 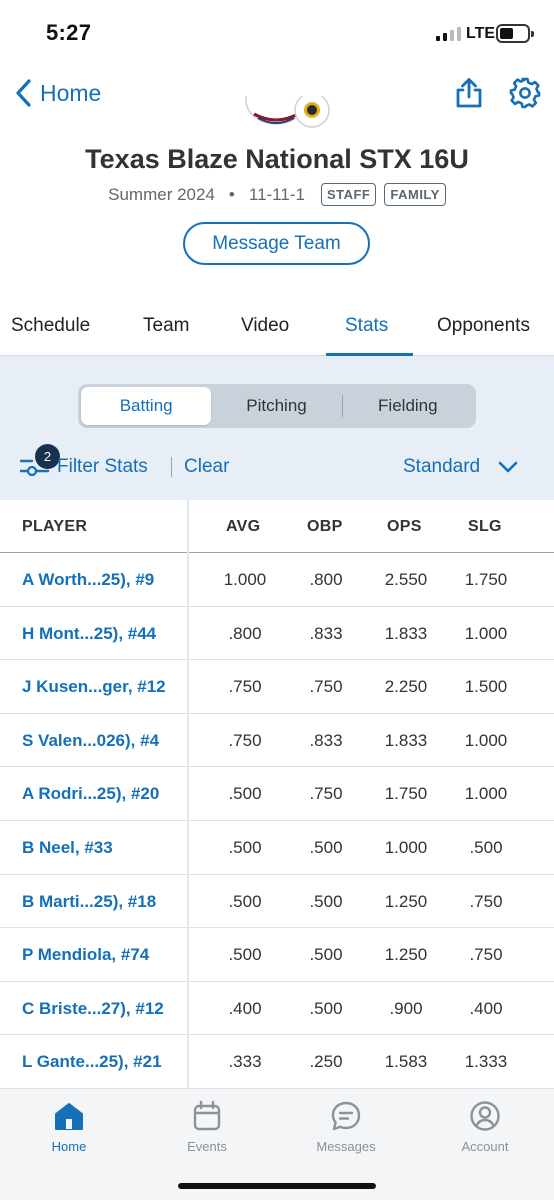 What do you see at coordinates (406, 740) in the screenshot?
I see `stat-cell-ops: 1.833` at bounding box center [406, 740].